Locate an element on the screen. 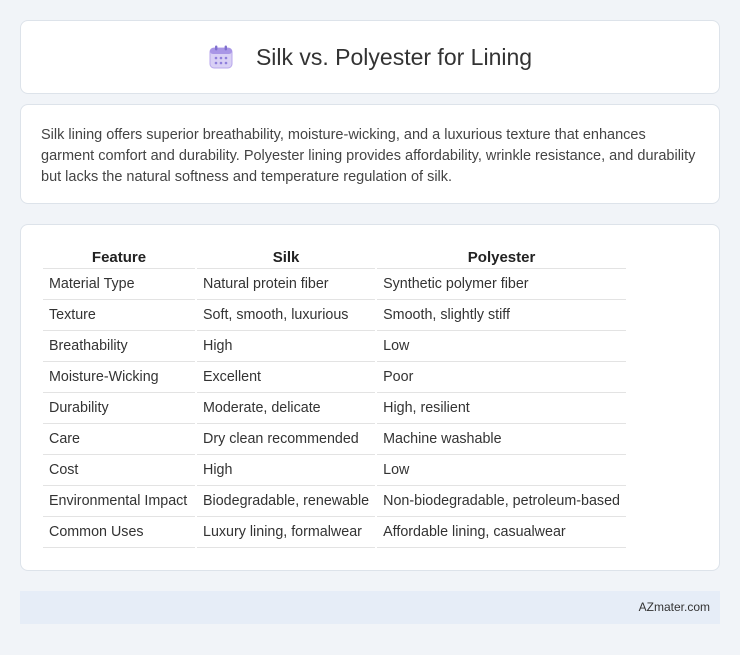 This screenshot has width=740, height=655. polyester-cell: Non-biodegradable, petroleum-based is located at coordinates (501, 501).